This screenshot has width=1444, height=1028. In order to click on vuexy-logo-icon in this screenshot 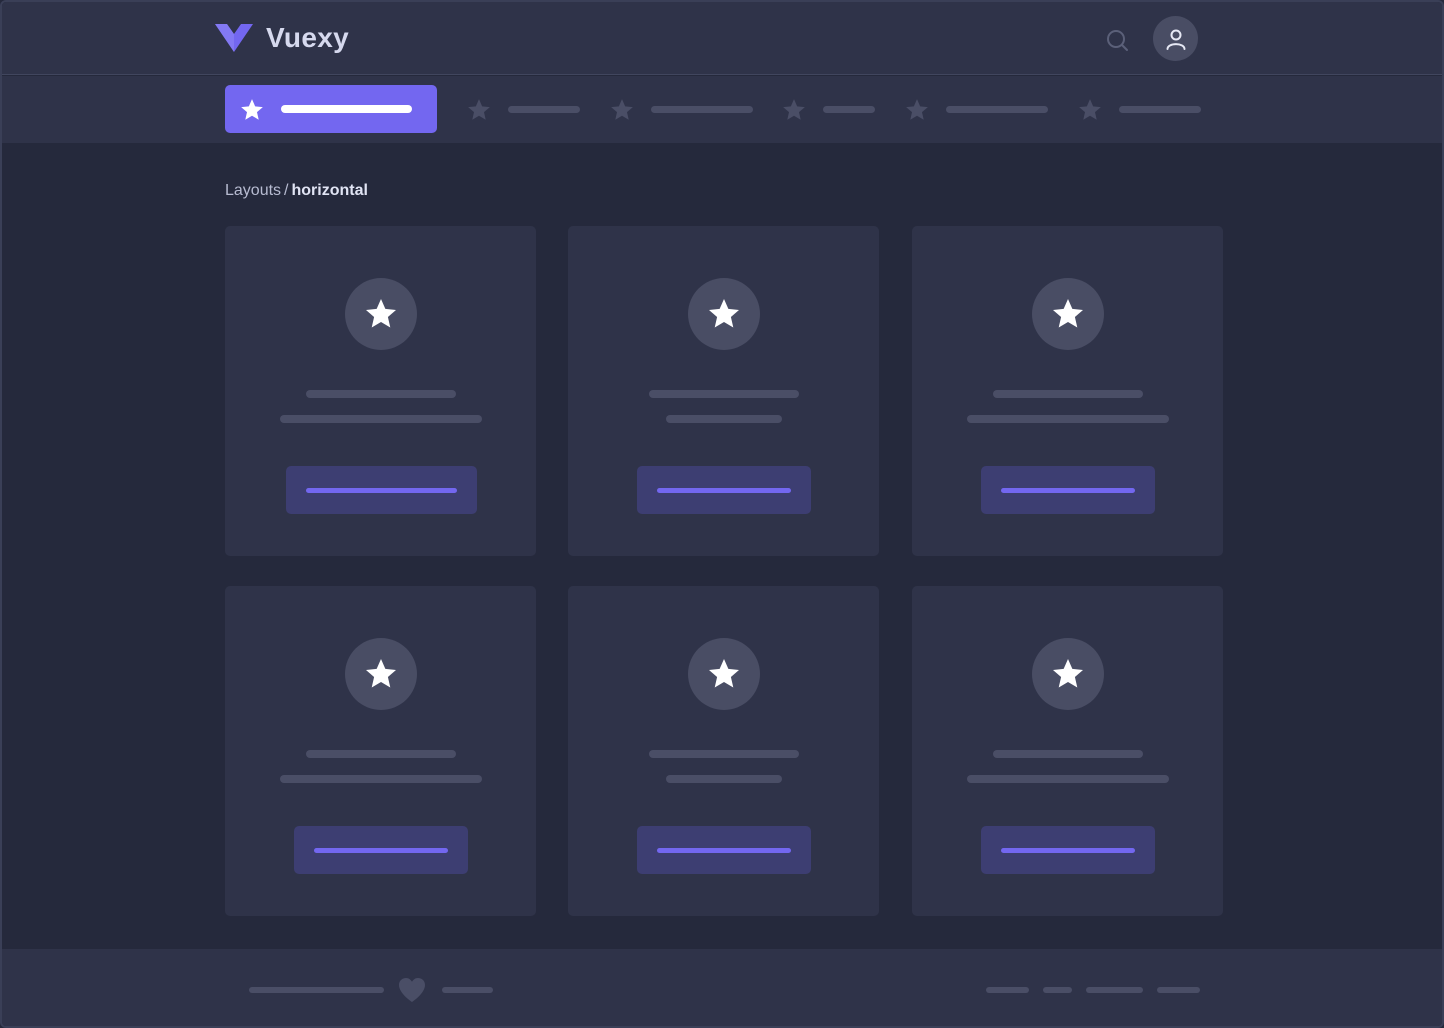, I will do `click(234, 38)`.